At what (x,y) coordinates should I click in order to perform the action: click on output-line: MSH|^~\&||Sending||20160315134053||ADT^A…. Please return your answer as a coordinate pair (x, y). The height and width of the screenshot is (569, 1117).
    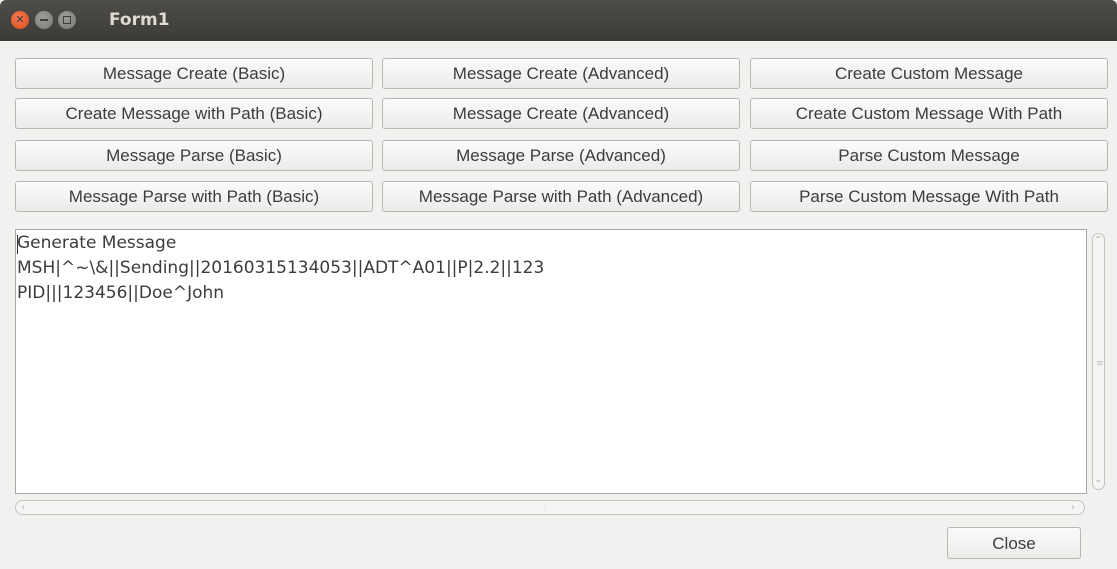
    Looking at the image, I should click on (281, 268).